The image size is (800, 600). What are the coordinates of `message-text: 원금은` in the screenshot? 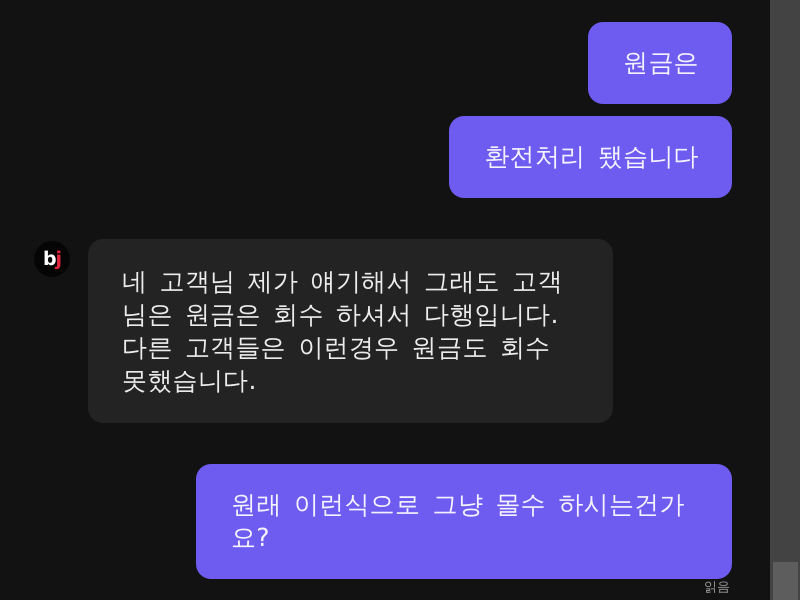 It's located at (661, 63).